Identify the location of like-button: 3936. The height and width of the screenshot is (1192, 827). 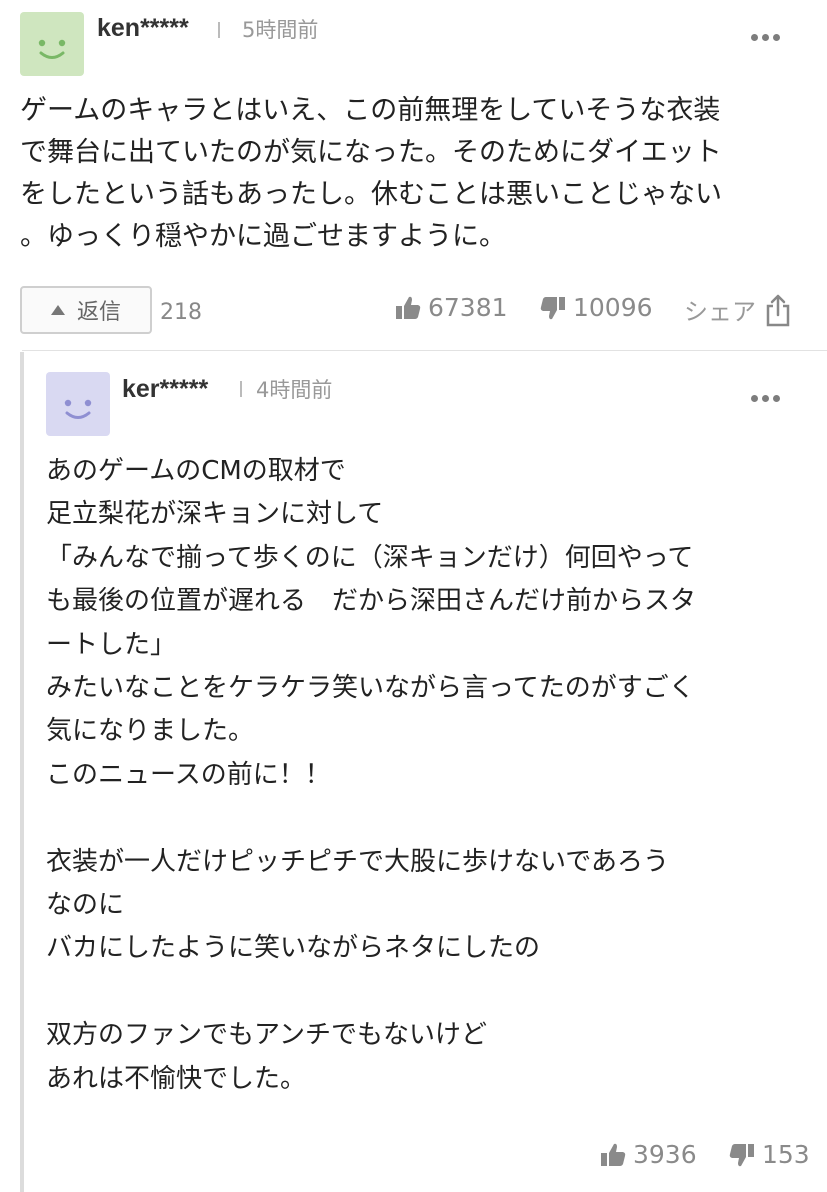
(648, 1154).